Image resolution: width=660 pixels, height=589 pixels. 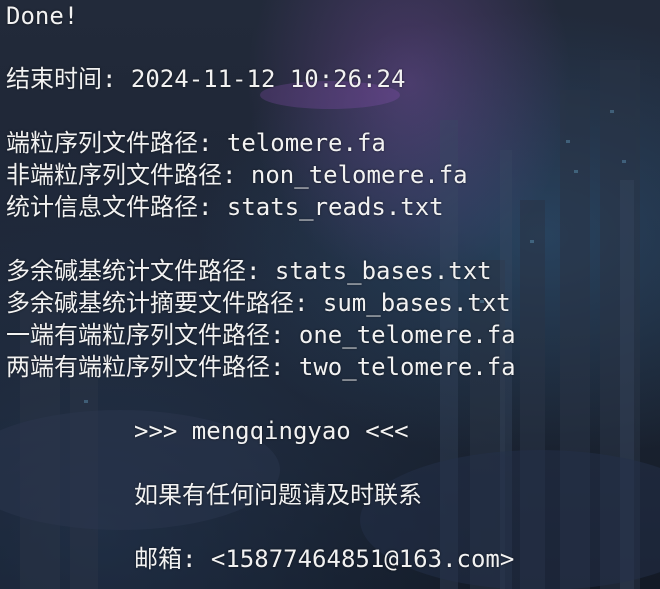 I want to click on stats-reads-path-line: 统计信息文件路径: stats_reads.txt, so click(x=225, y=207).